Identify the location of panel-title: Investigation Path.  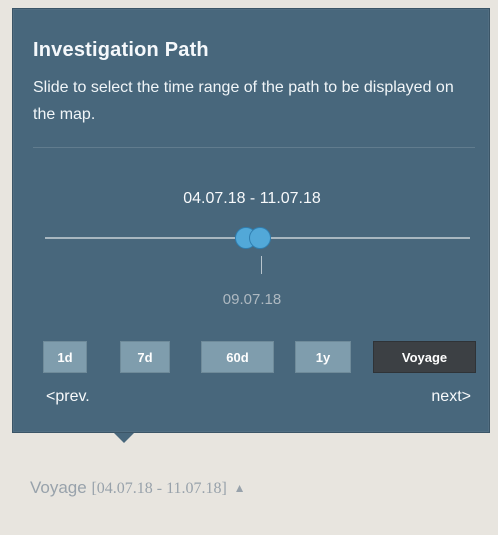
(121, 50).